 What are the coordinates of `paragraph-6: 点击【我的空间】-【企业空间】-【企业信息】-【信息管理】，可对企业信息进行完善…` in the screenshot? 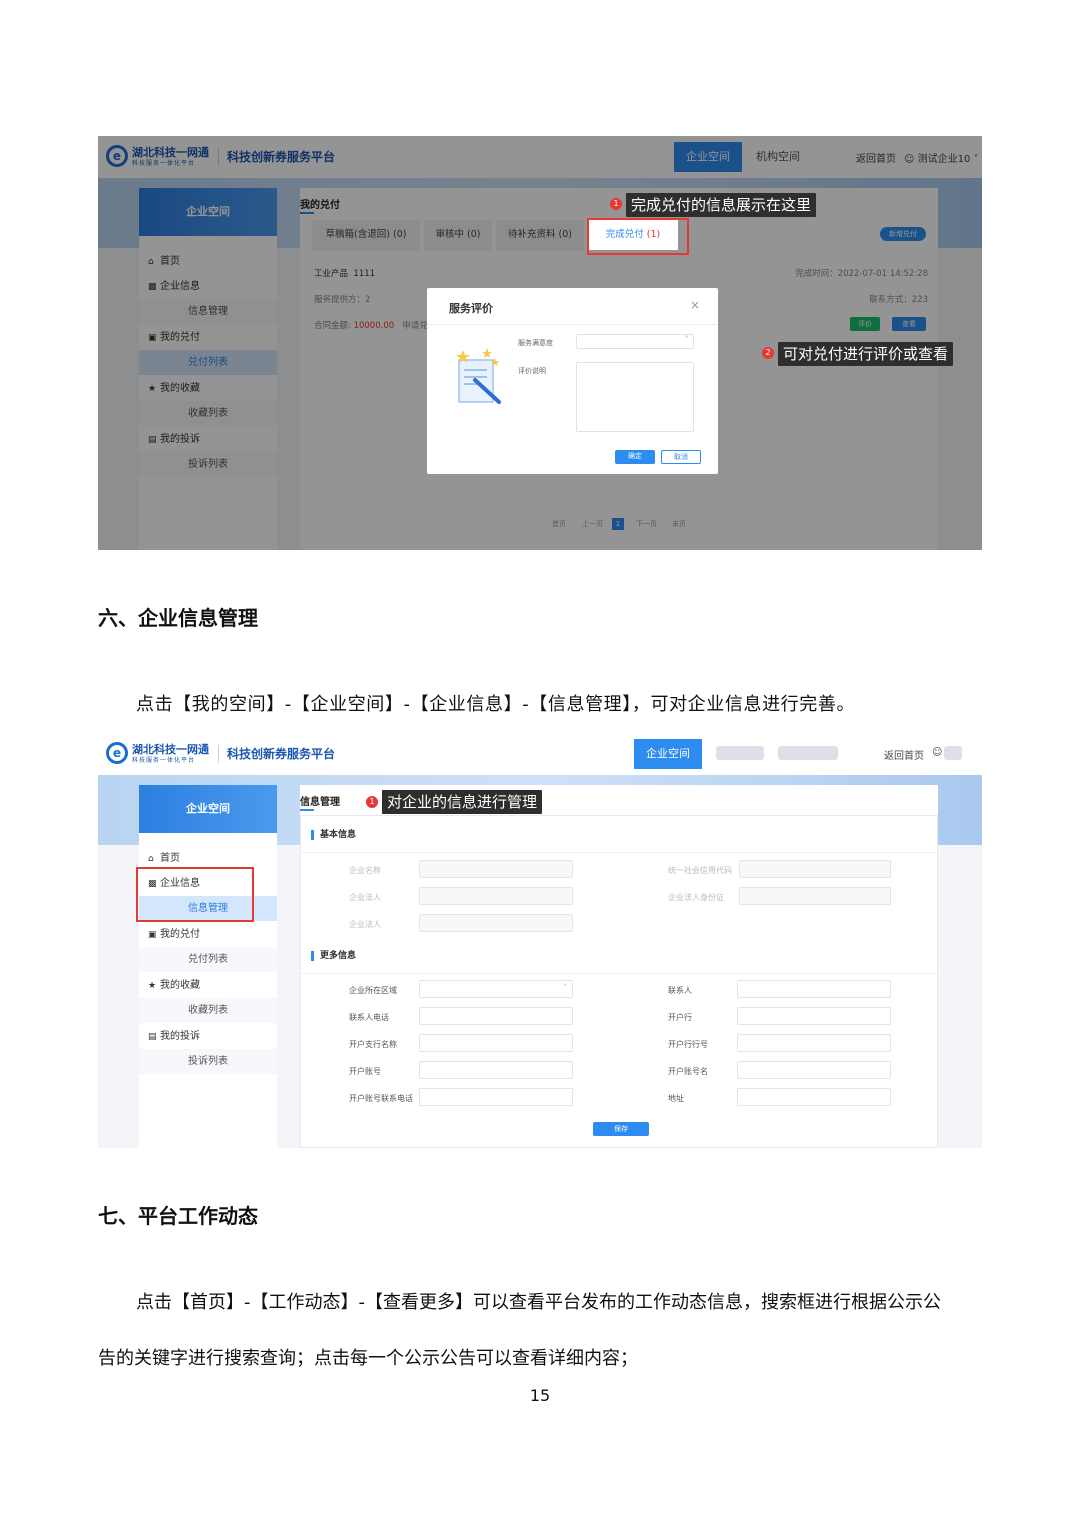 It's located at (496, 704).